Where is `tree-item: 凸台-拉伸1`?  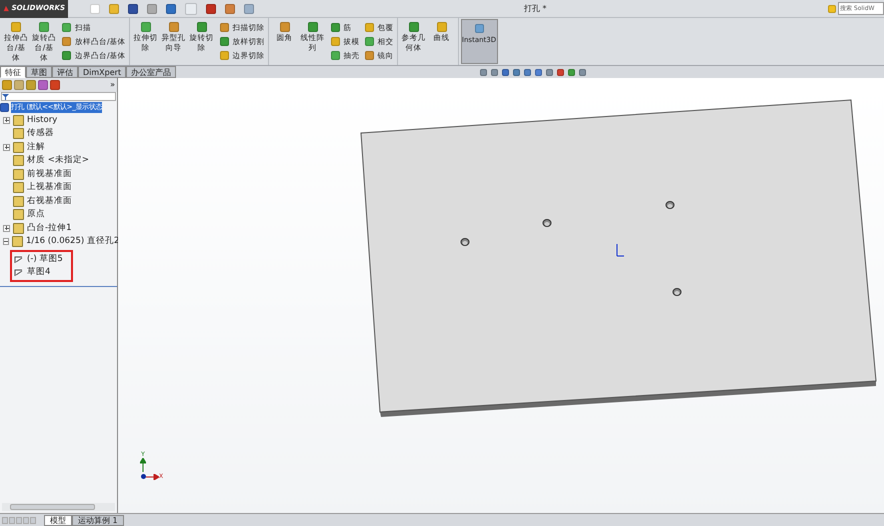 tree-item: 凸台-拉伸1 is located at coordinates (49, 228).